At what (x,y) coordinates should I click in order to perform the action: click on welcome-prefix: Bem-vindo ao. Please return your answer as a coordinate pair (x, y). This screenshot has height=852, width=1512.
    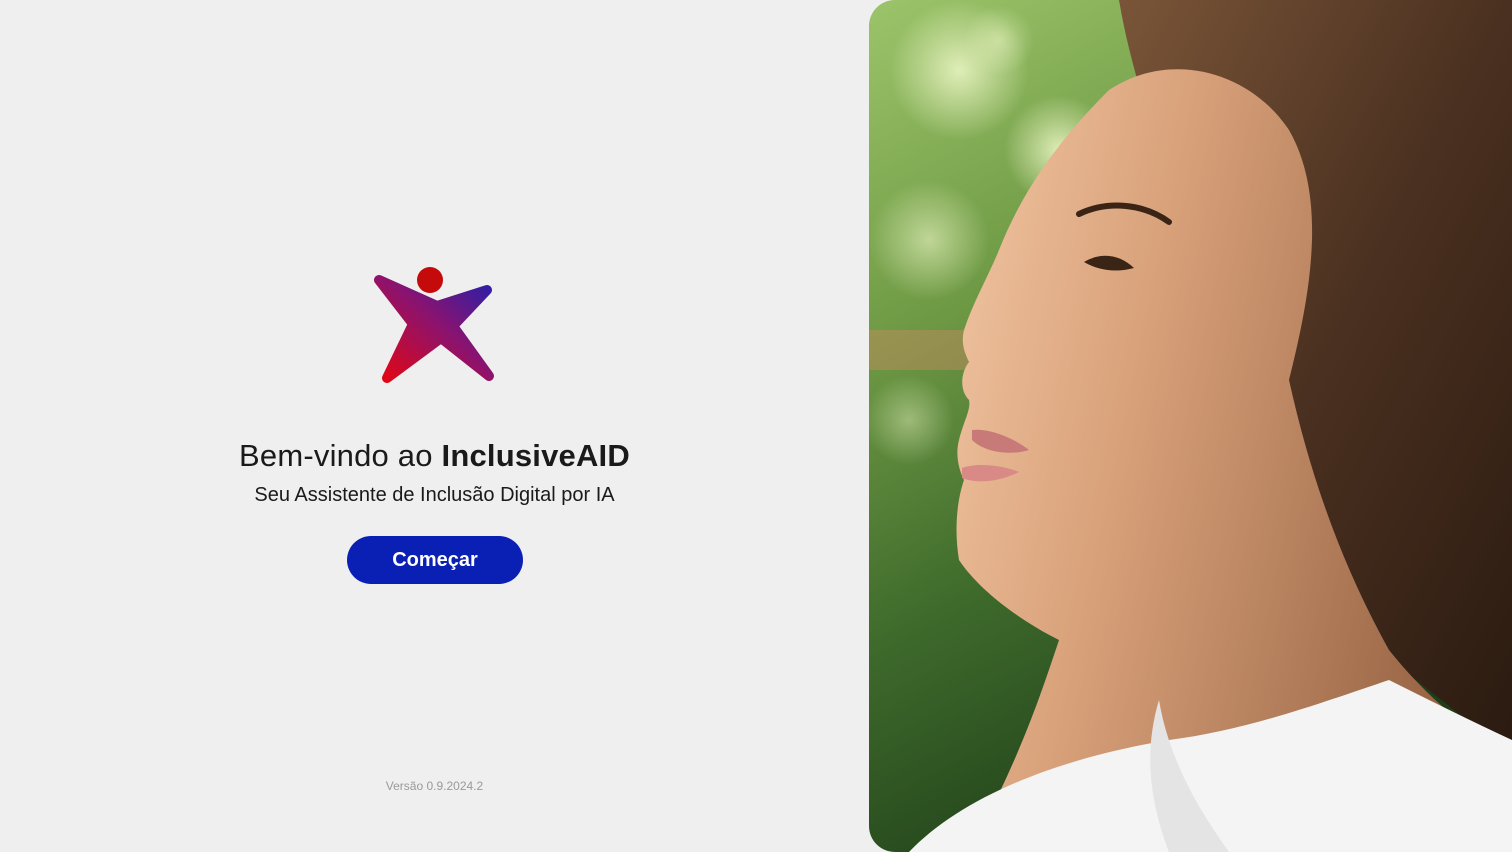
    Looking at the image, I should click on (340, 455).